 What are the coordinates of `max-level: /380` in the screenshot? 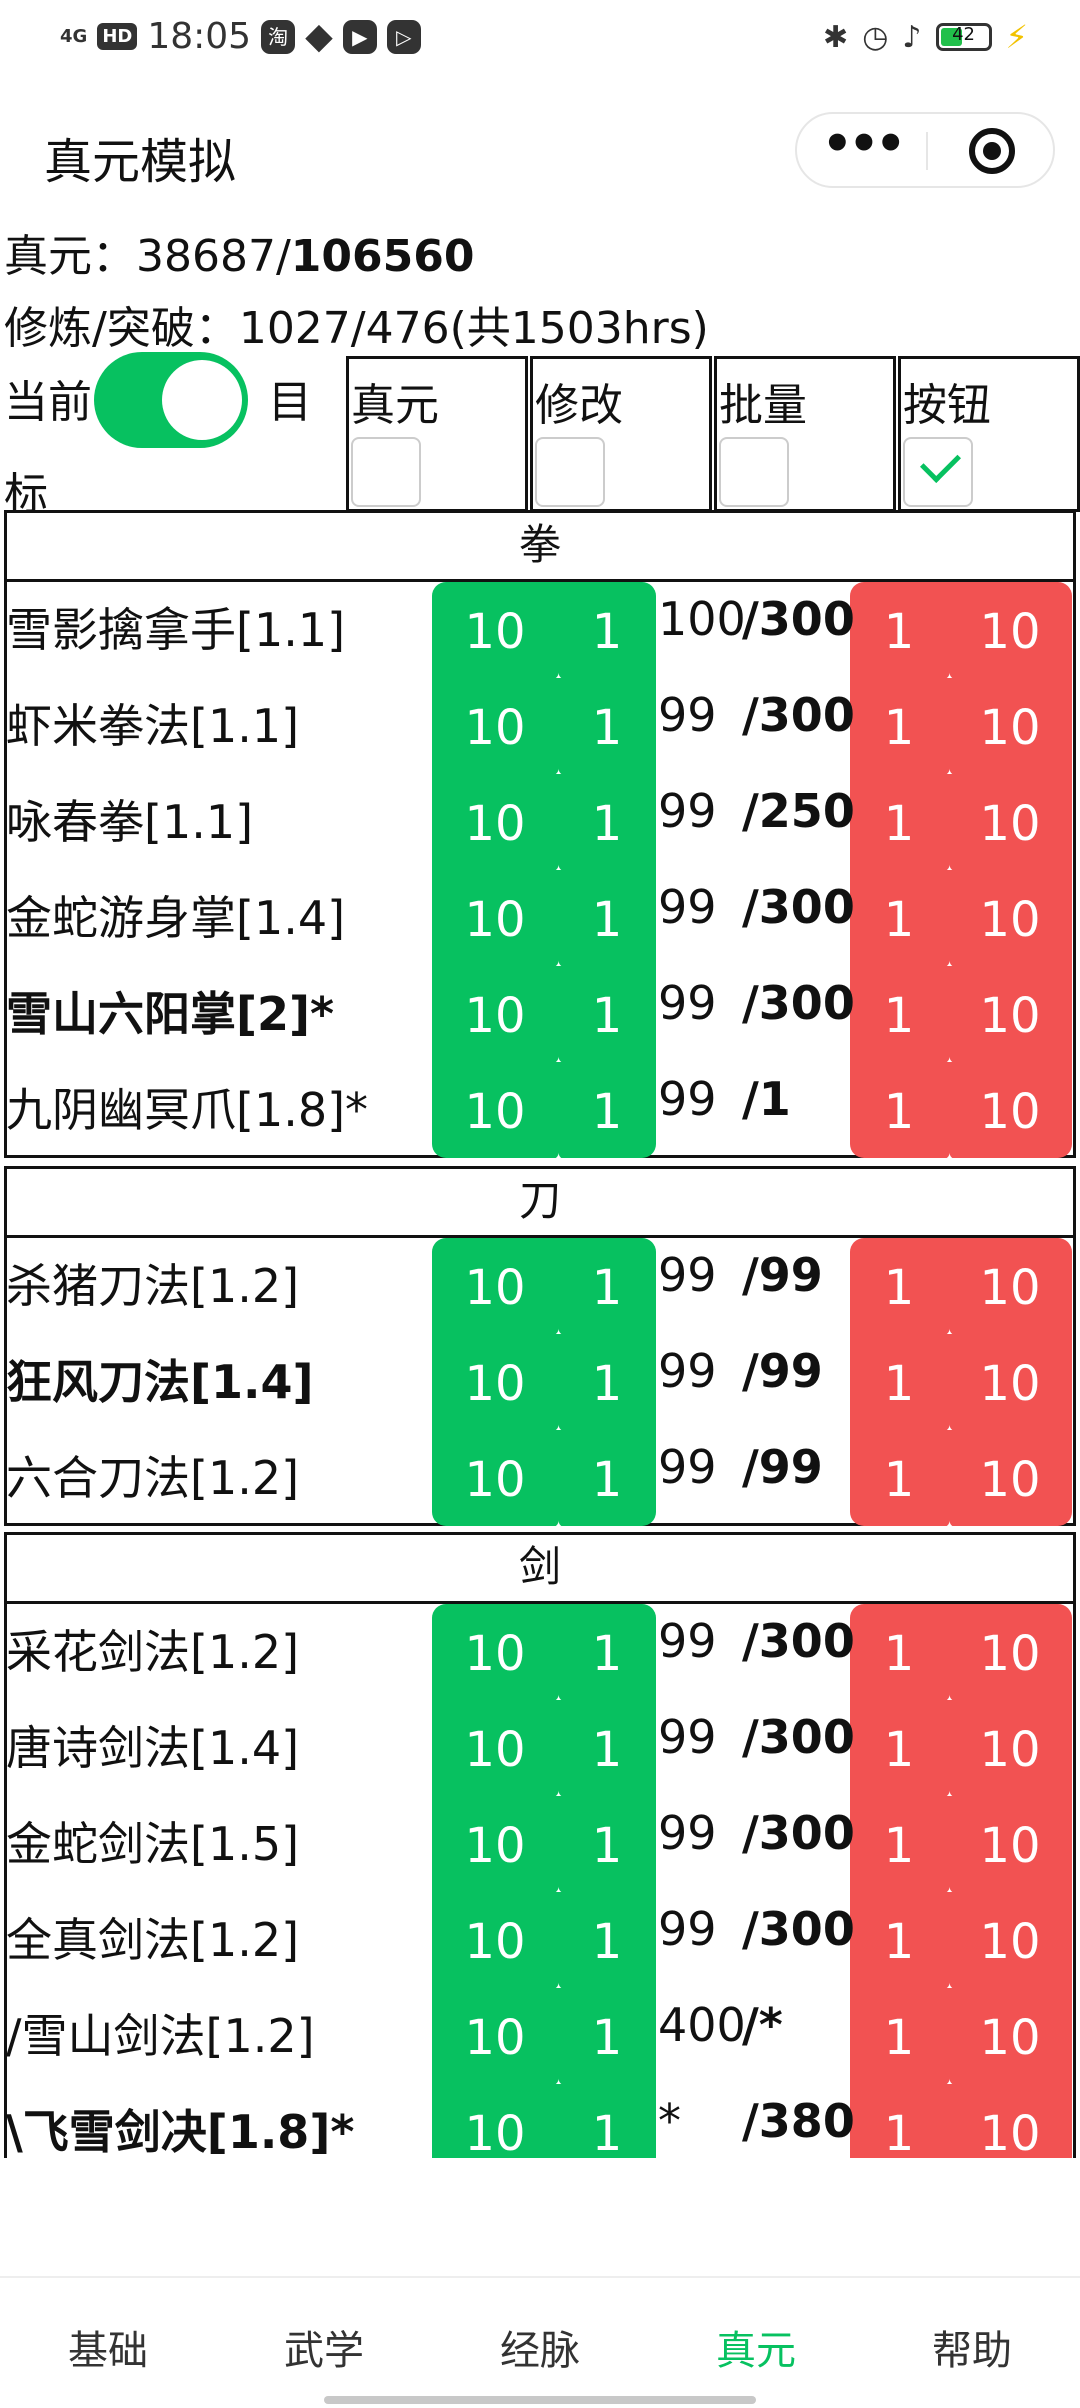 It's located at (798, 2121).